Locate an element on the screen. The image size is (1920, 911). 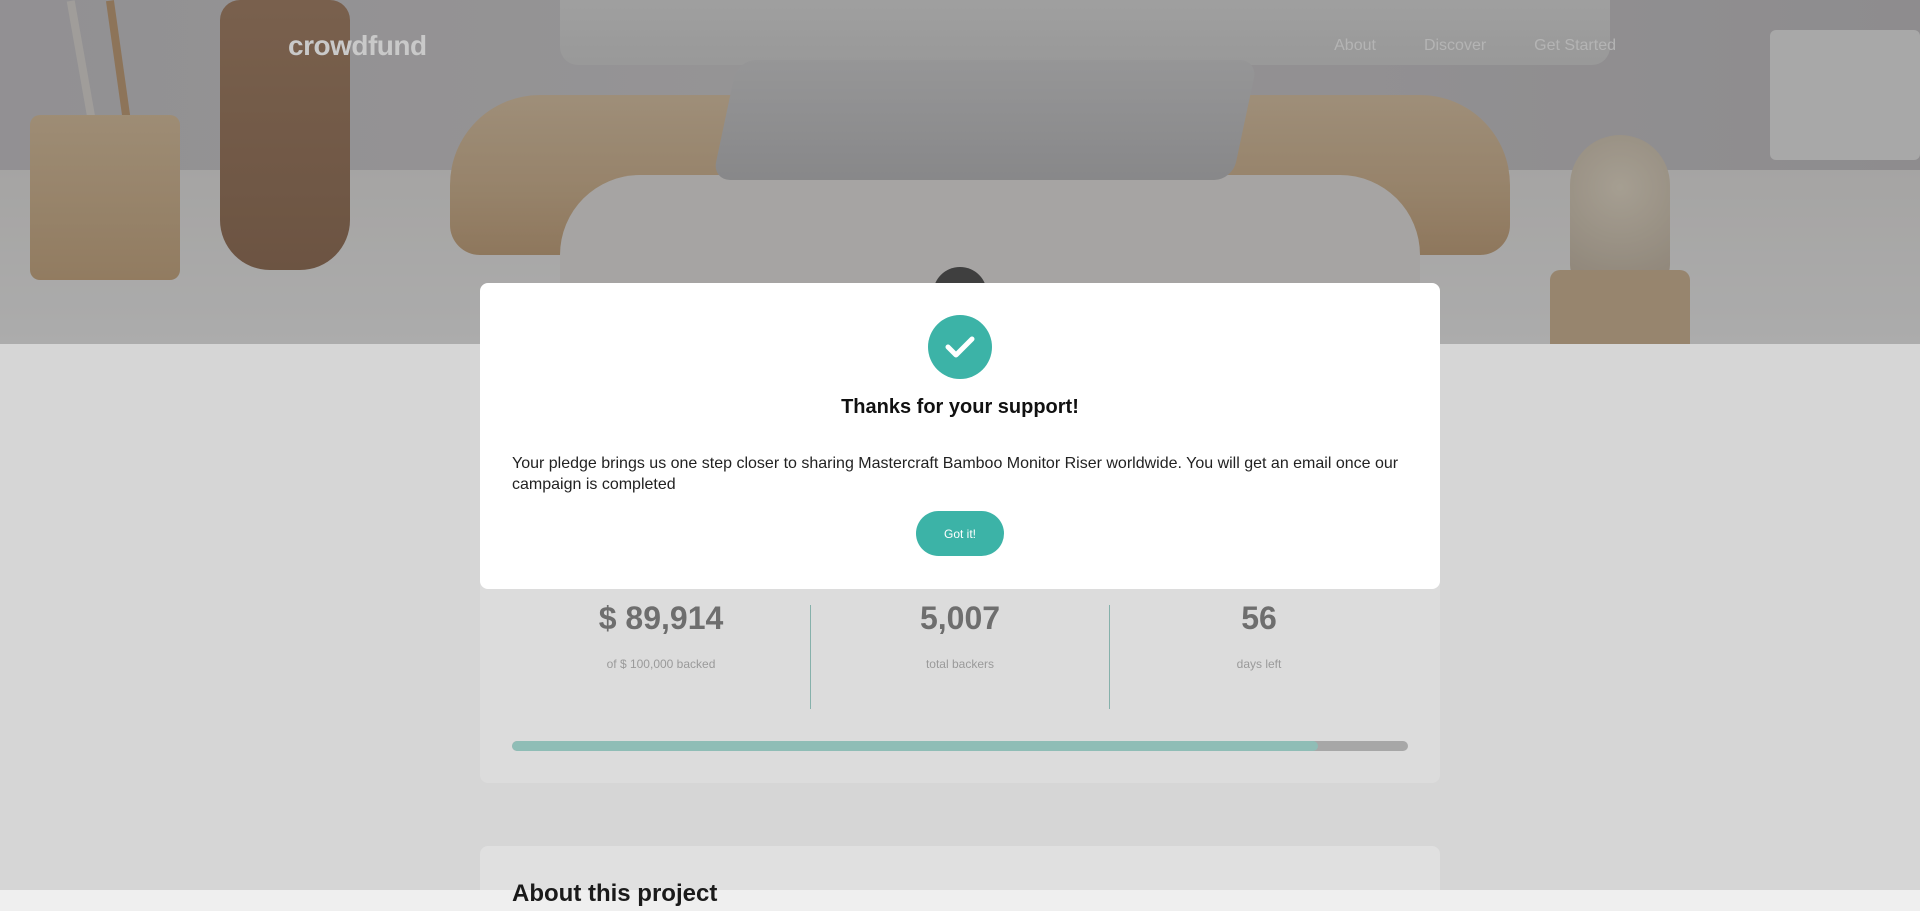
nav-link-discover: Discover is located at coordinates (1455, 46).